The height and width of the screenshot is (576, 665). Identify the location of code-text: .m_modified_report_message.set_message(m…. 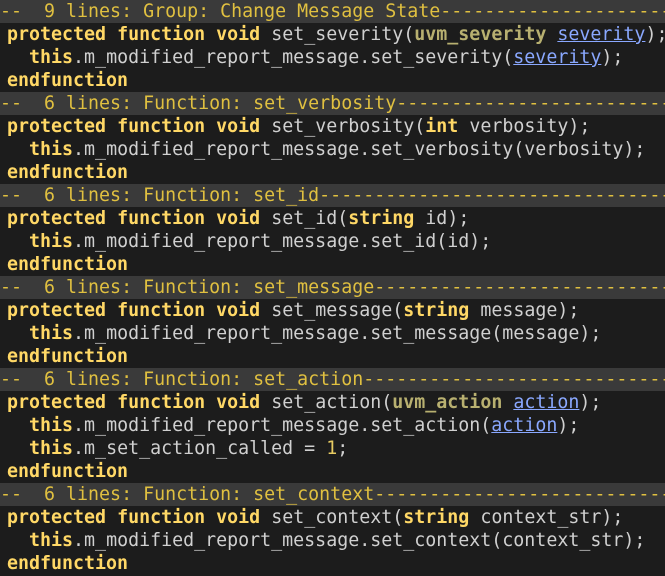
(337, 333).